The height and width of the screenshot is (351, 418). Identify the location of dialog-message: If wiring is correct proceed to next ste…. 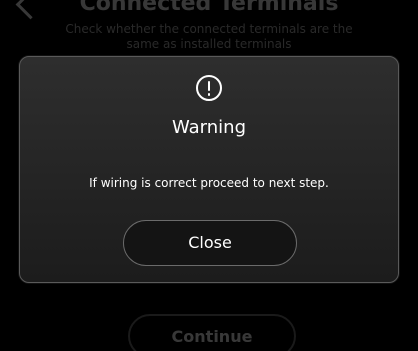
(209, 183).